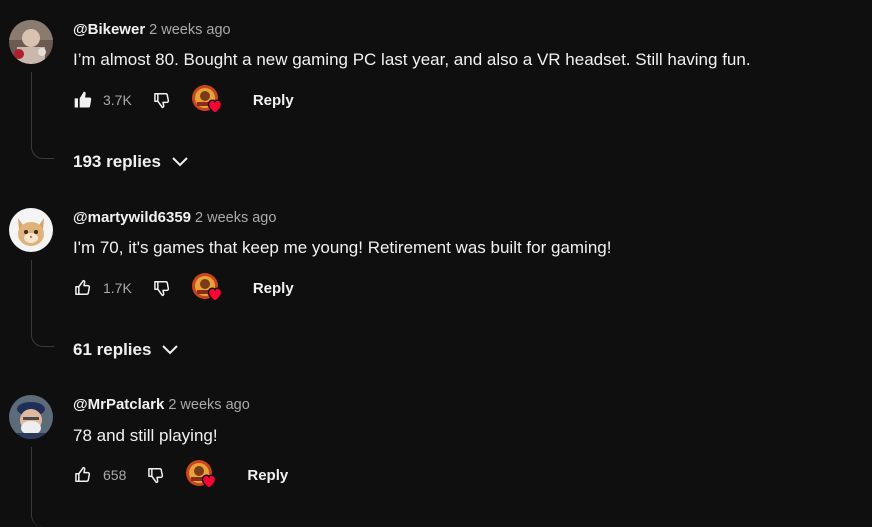 The image size is (872, 527). I want to click on view-replies-button: 61 replies, so click(126, 350).